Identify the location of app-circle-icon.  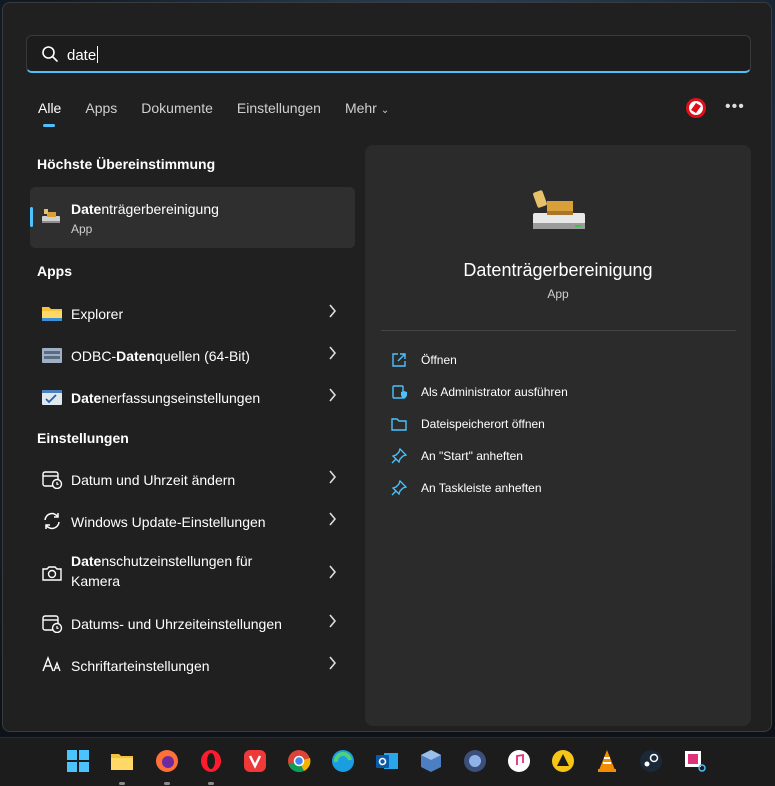
(475, 761).